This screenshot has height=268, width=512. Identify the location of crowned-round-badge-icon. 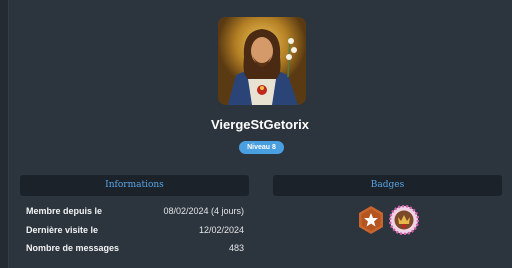
(404, 220).